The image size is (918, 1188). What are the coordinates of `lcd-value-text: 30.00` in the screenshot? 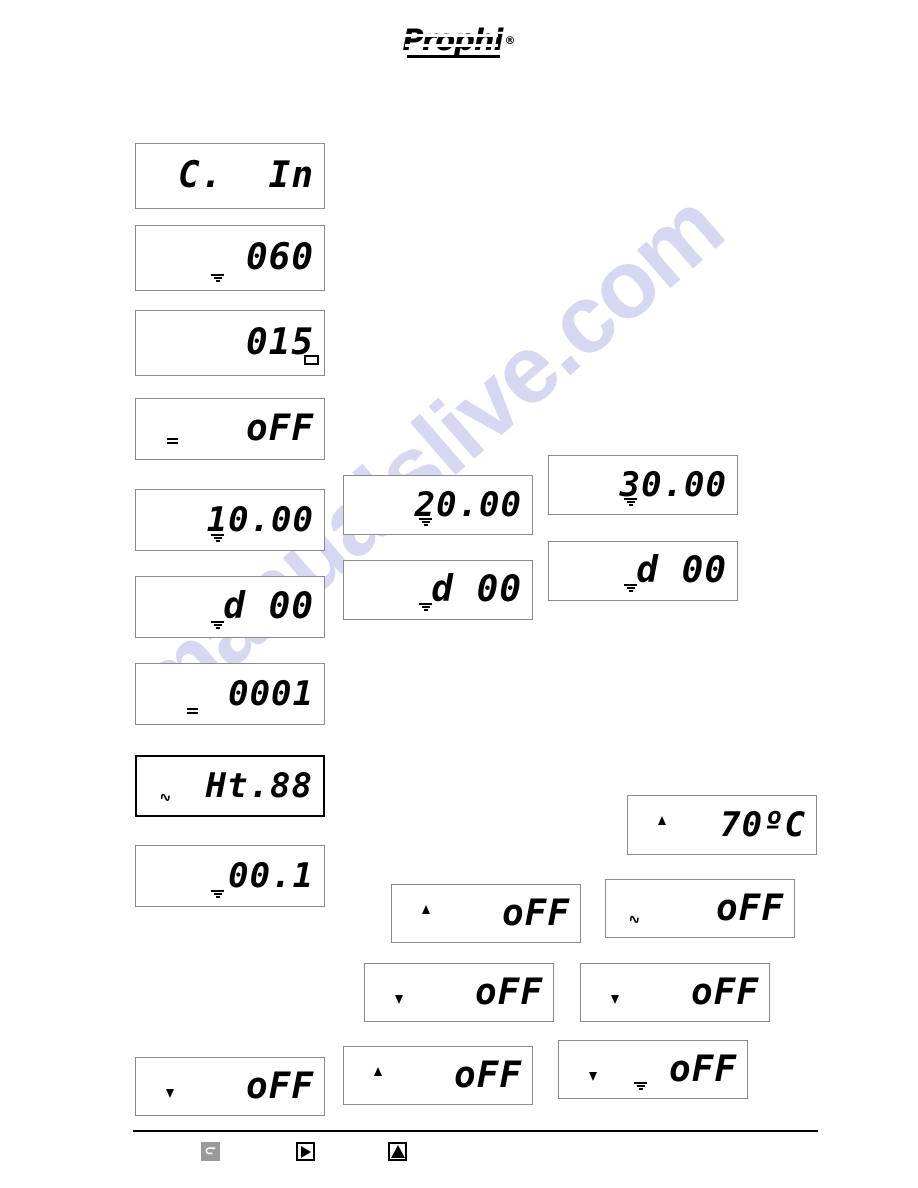 It's located at (673, 485).